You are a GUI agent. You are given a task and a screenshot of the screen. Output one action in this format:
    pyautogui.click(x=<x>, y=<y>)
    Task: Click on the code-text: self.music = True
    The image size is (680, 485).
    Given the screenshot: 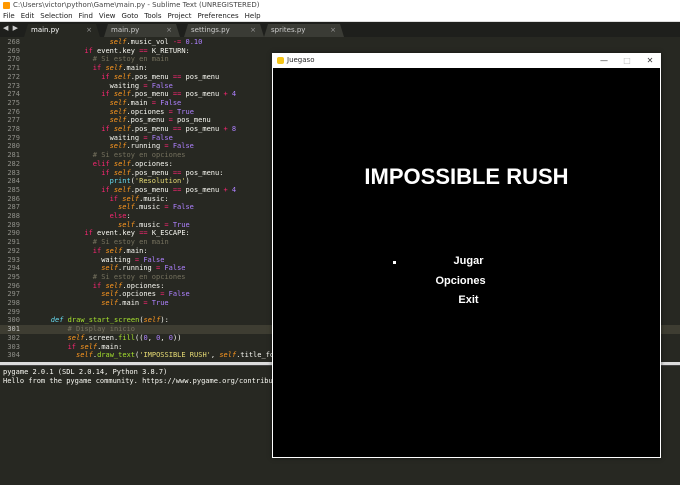 What is the action you would take?
    pyautogui.click(x=154, y=225)
    